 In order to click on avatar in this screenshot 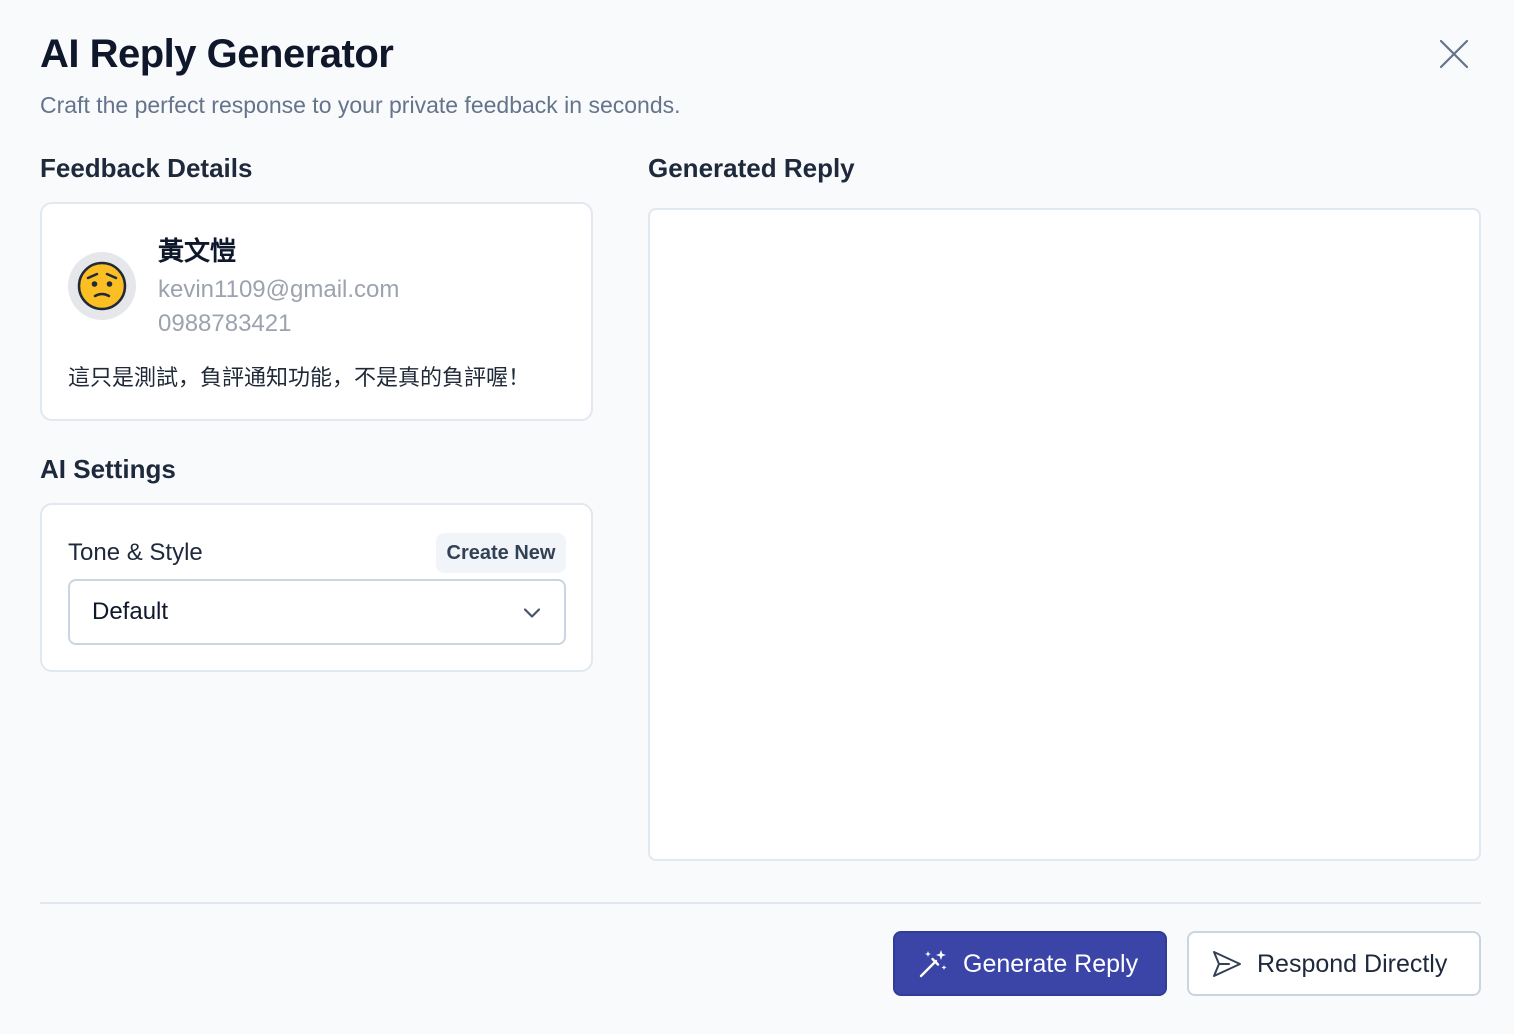, I will do `click(102, 286)`.